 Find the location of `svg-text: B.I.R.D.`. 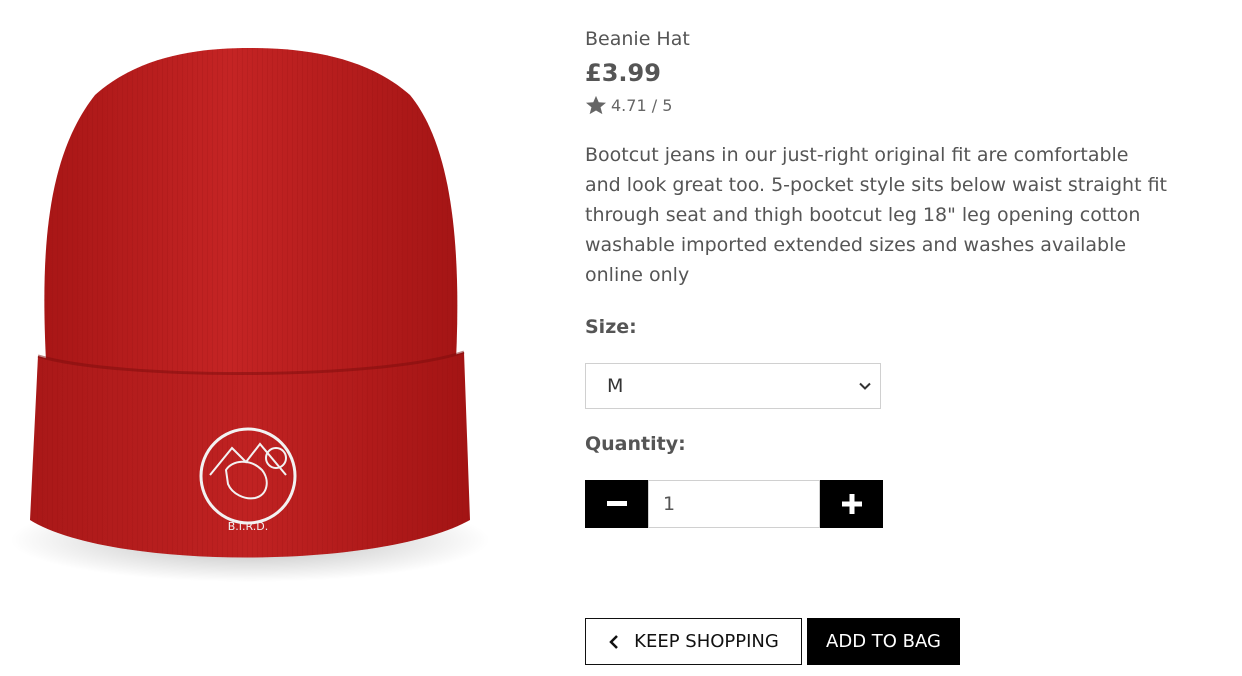

svg-text: B.I.R.D. is located at coordinates (248, 526).